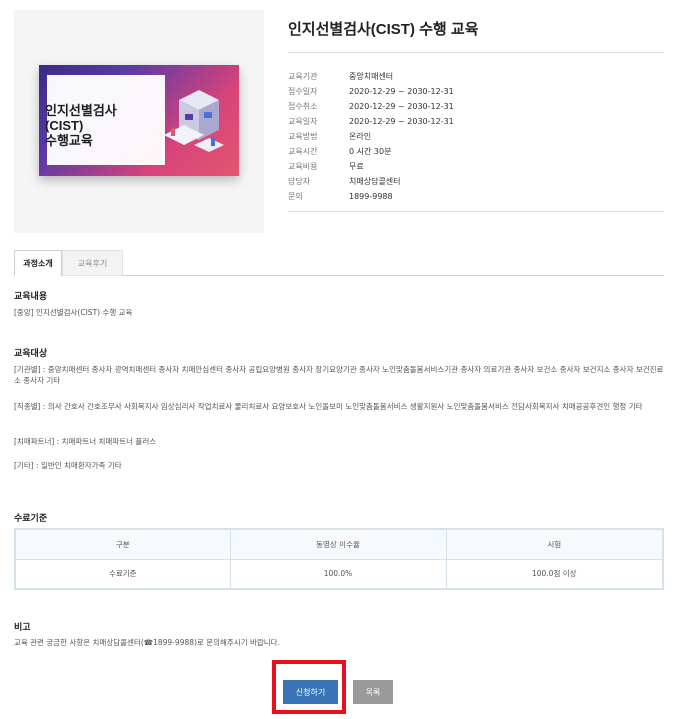 This screenshot has height=719, width=673. Describe the element at coordinates (303, 91) in the screenshot. I see `info-label: 접수일자` at that location.